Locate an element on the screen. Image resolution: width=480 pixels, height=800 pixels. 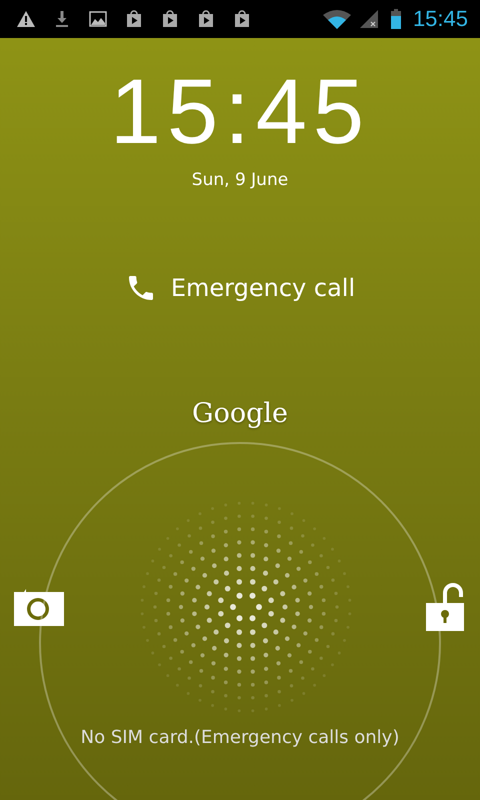
brand-logo: Google is located at coordinates (240, 413).